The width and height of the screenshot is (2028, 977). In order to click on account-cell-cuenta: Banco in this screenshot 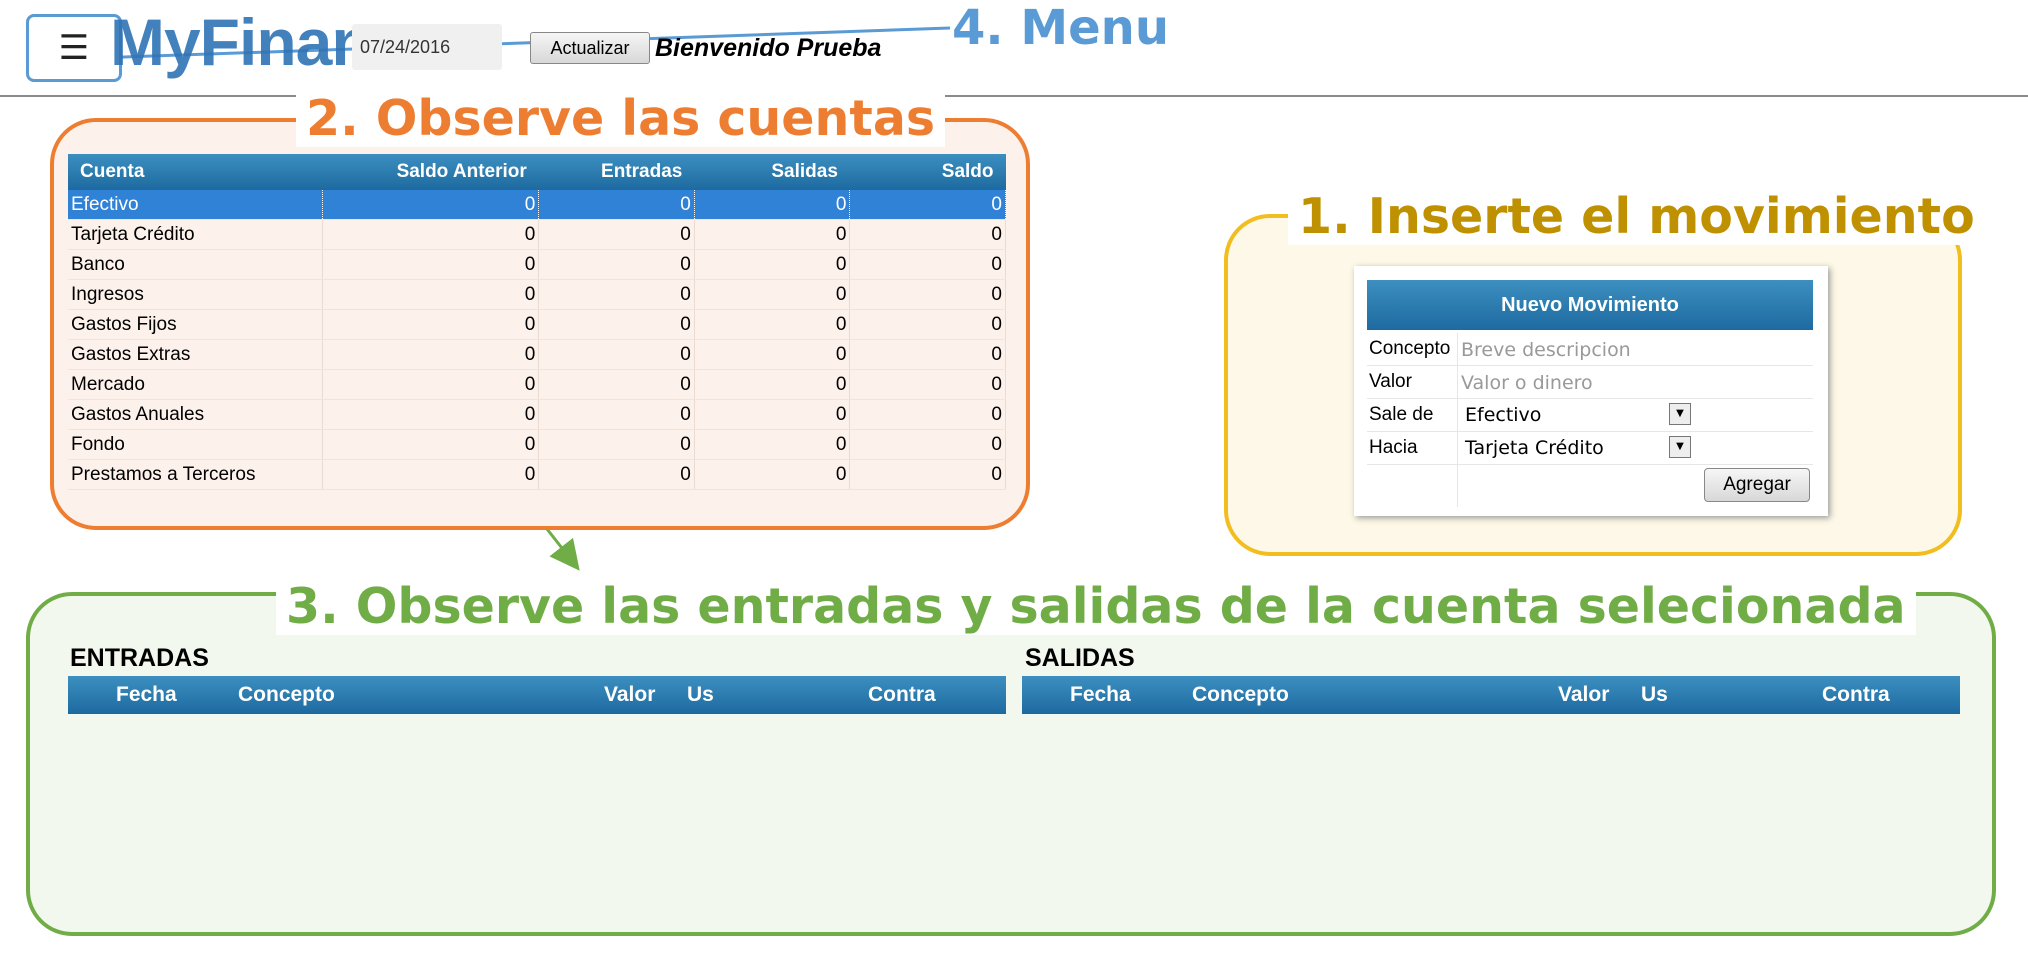, I will do `click(196, 264)`.